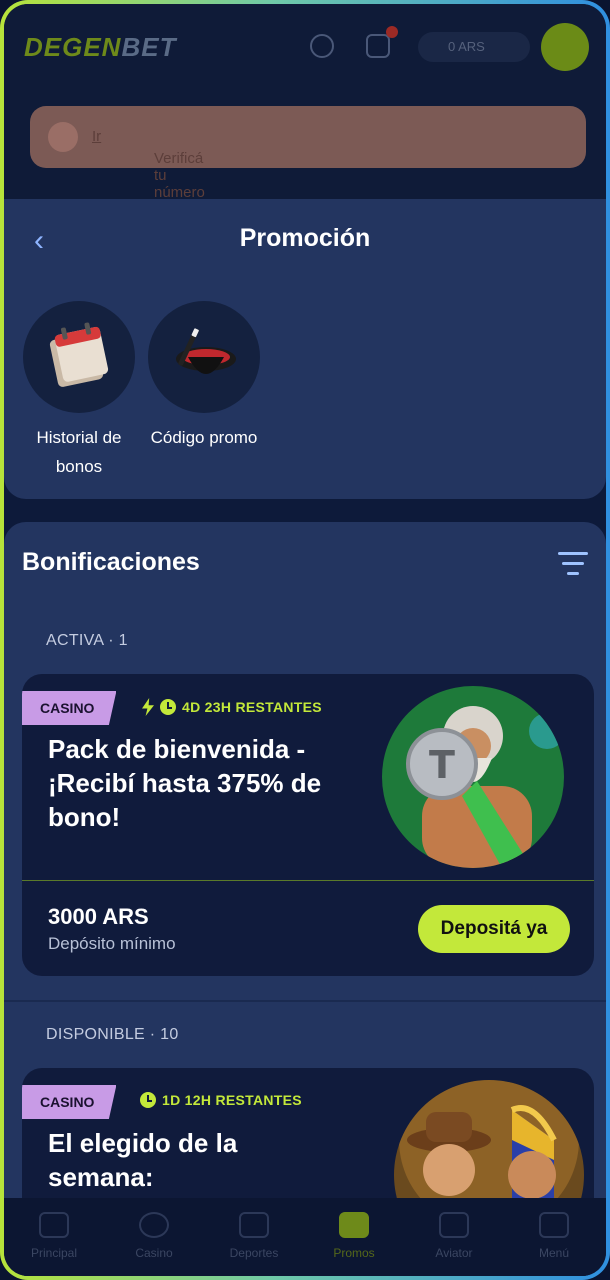 This screenshot has height=1280, width=610. Describe the element at coordinates (322, 46) in the screenshot. I see `search-icon` at that location.